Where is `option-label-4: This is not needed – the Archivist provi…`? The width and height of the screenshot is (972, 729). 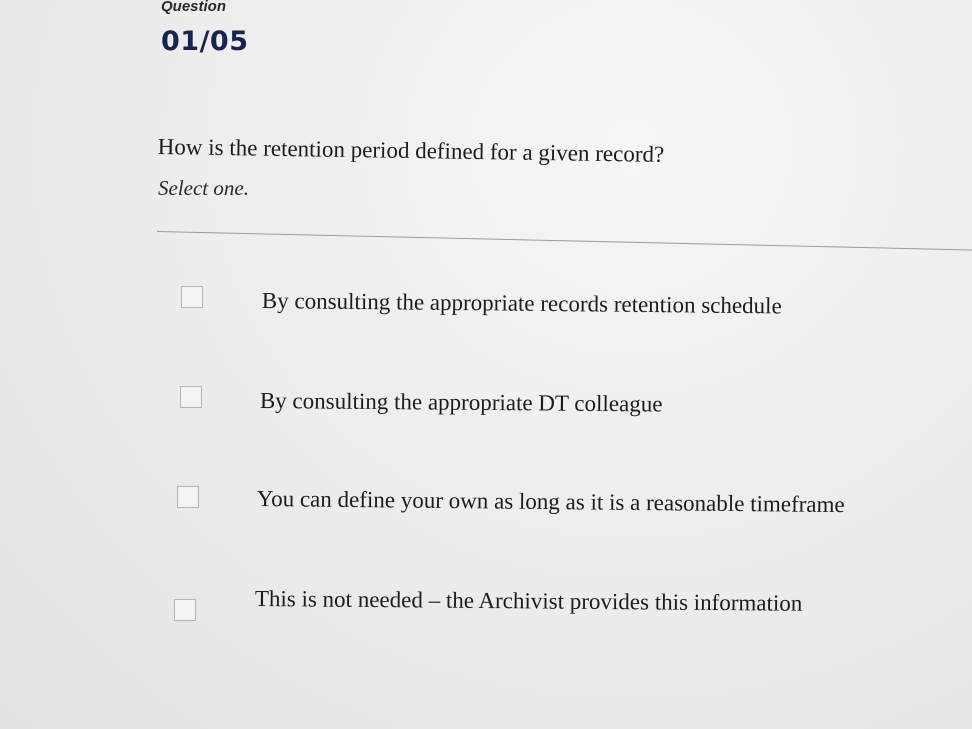 option-label-4: This is not needed – the Archivist provi… is located at coordinates (529, 601).